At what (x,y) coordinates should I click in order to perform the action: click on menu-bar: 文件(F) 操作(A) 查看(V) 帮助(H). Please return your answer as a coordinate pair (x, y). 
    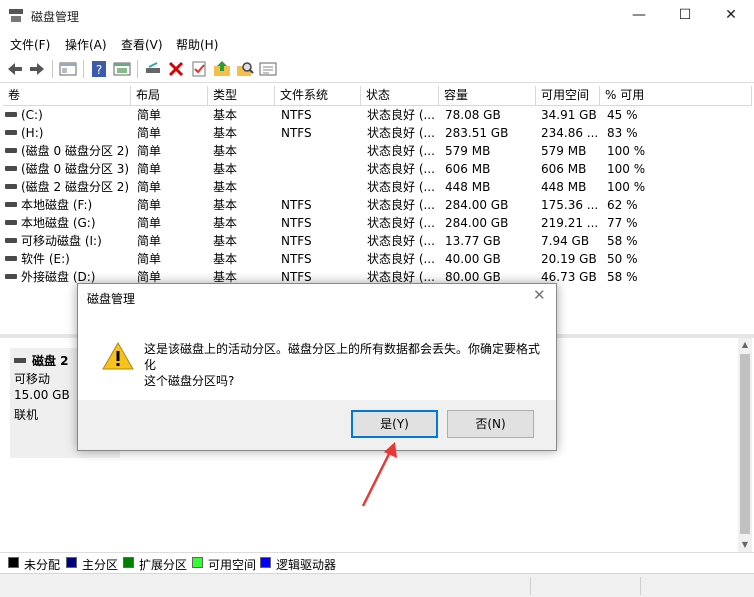
    Looking at the image, I should click on (377, 43).